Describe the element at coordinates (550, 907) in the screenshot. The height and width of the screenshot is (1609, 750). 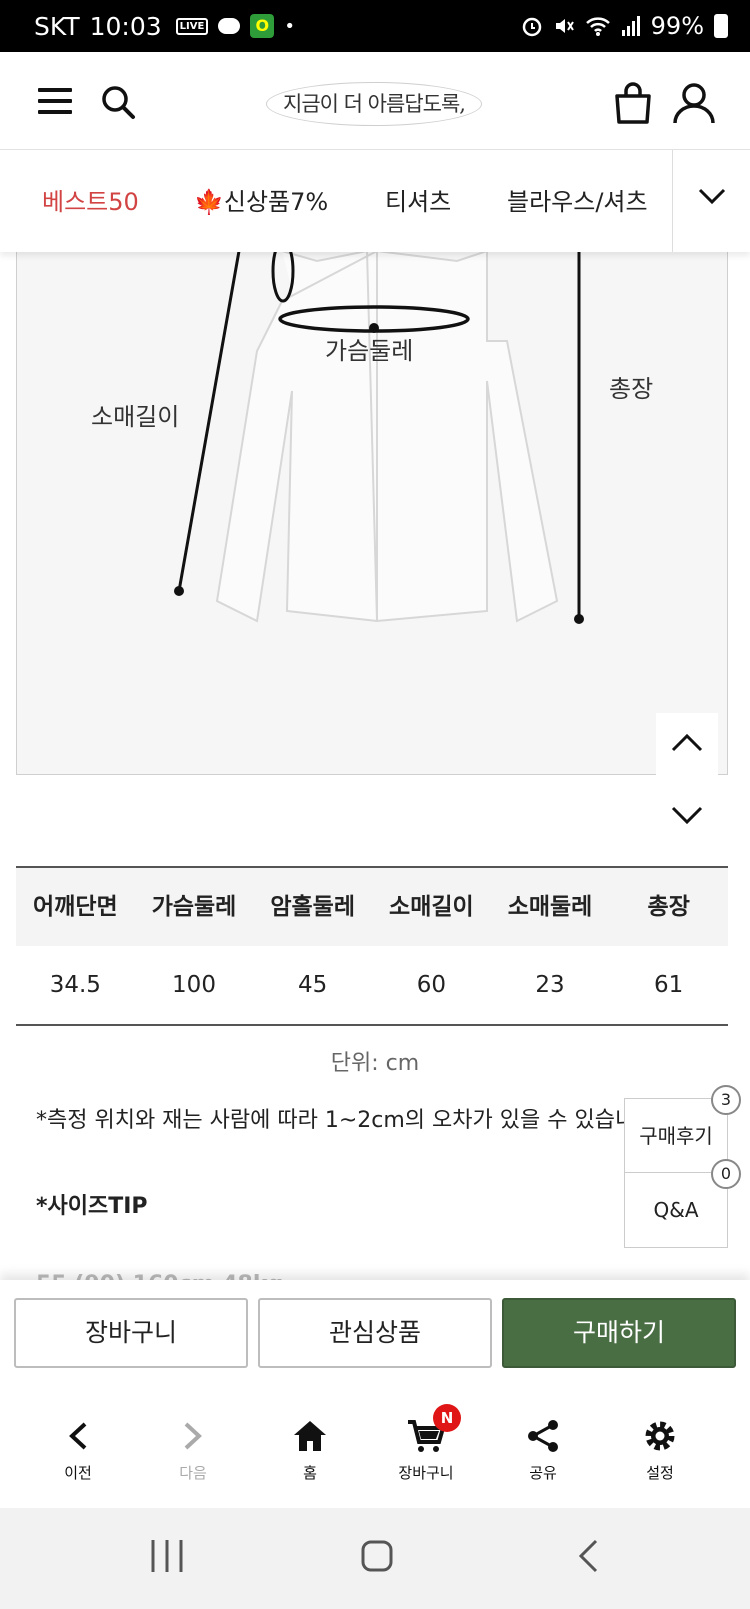
I see `table-header-cell: 소매둘레` at that location.